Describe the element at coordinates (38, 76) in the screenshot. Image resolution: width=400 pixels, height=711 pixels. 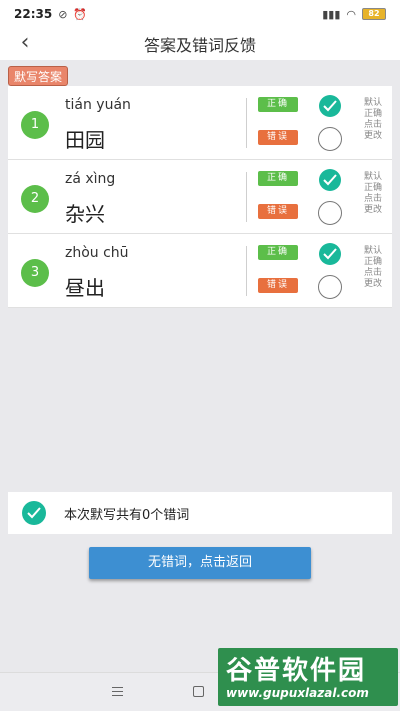
I see `section-tag: 默写答案` at that location.